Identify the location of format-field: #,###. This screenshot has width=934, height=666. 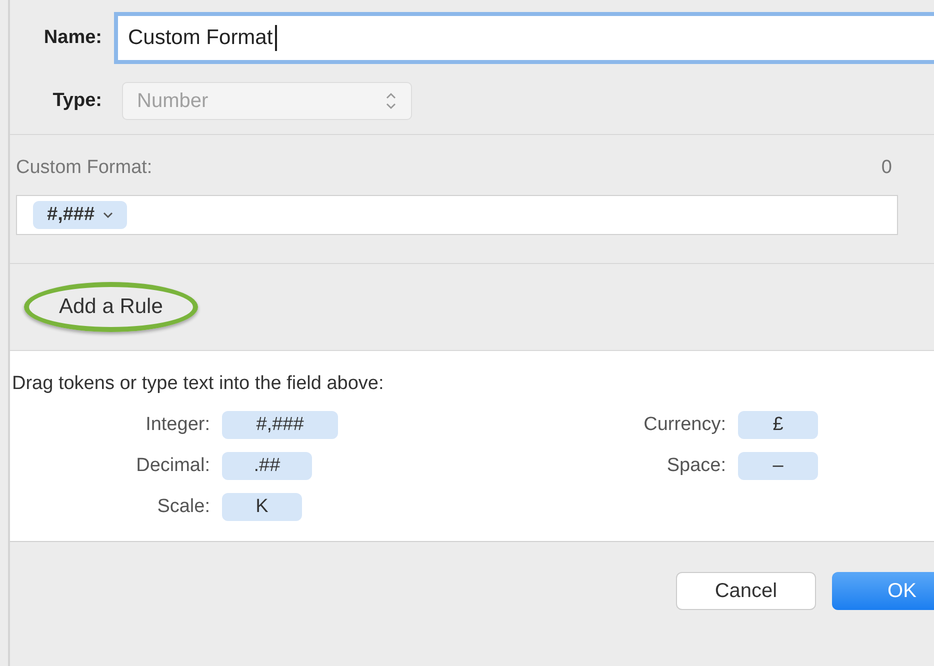
(457, 215).